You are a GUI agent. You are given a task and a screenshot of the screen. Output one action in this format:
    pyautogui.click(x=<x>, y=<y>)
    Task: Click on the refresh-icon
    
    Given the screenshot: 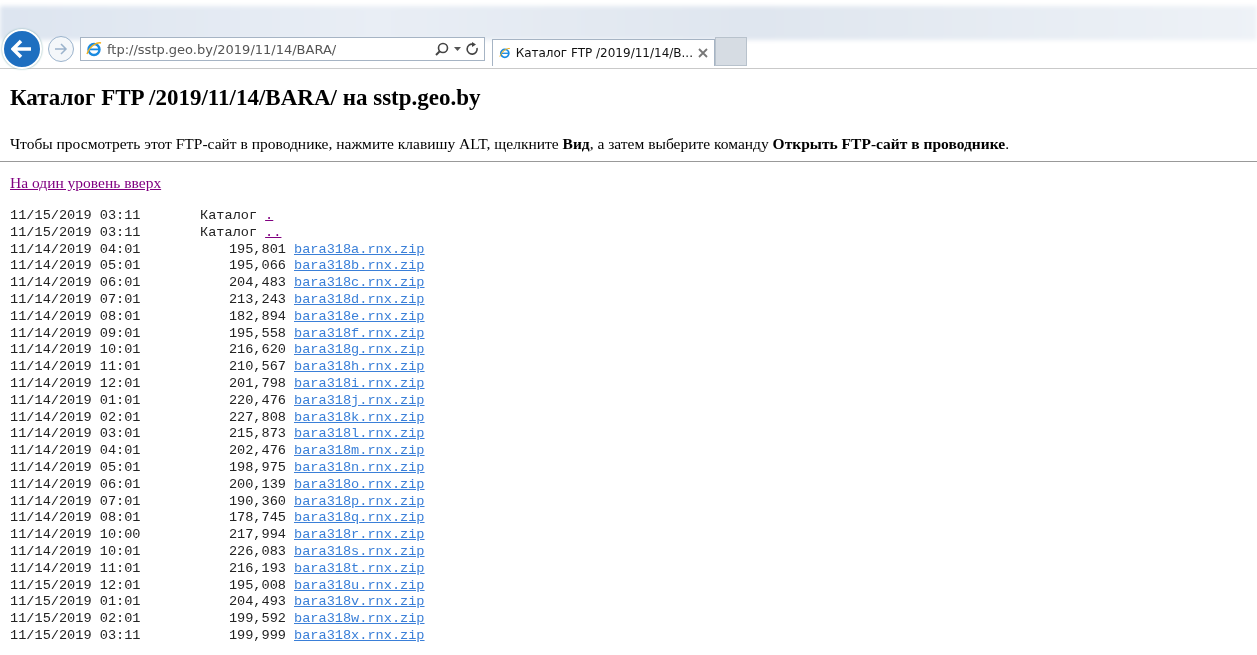 What is the action you would take?
    pyautogui.click(x=472, y=49)
    